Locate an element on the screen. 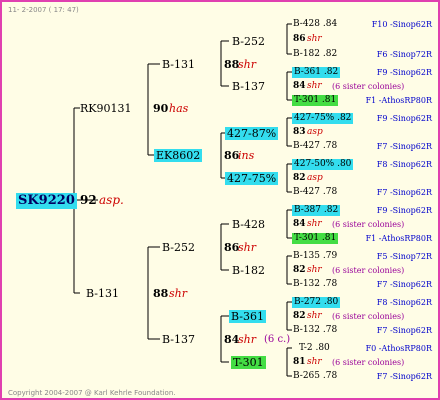 The image size is (440, 400). gen2-id: B-252 is located at coordinates (178, 247).